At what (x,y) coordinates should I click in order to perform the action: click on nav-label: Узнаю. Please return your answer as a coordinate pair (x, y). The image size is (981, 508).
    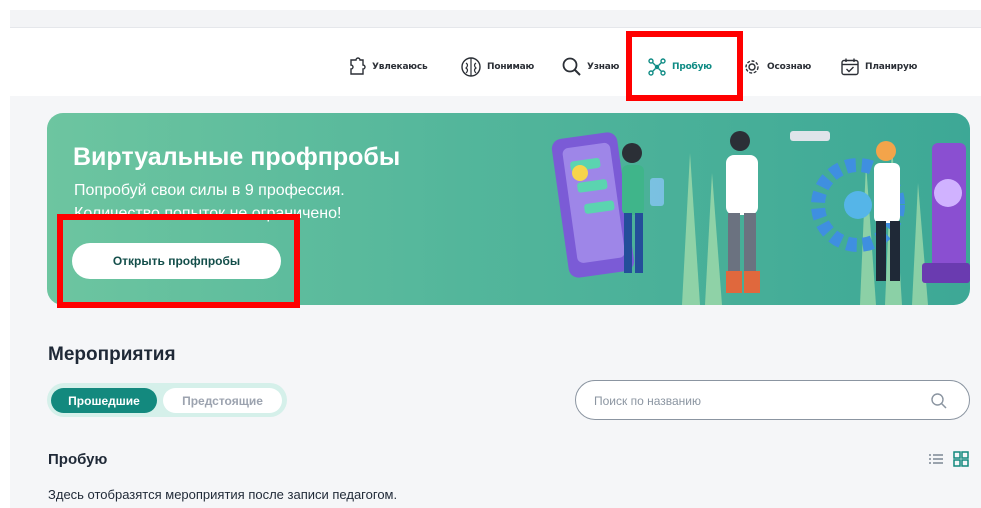
    Looking at the image, I should click on (603, 67).